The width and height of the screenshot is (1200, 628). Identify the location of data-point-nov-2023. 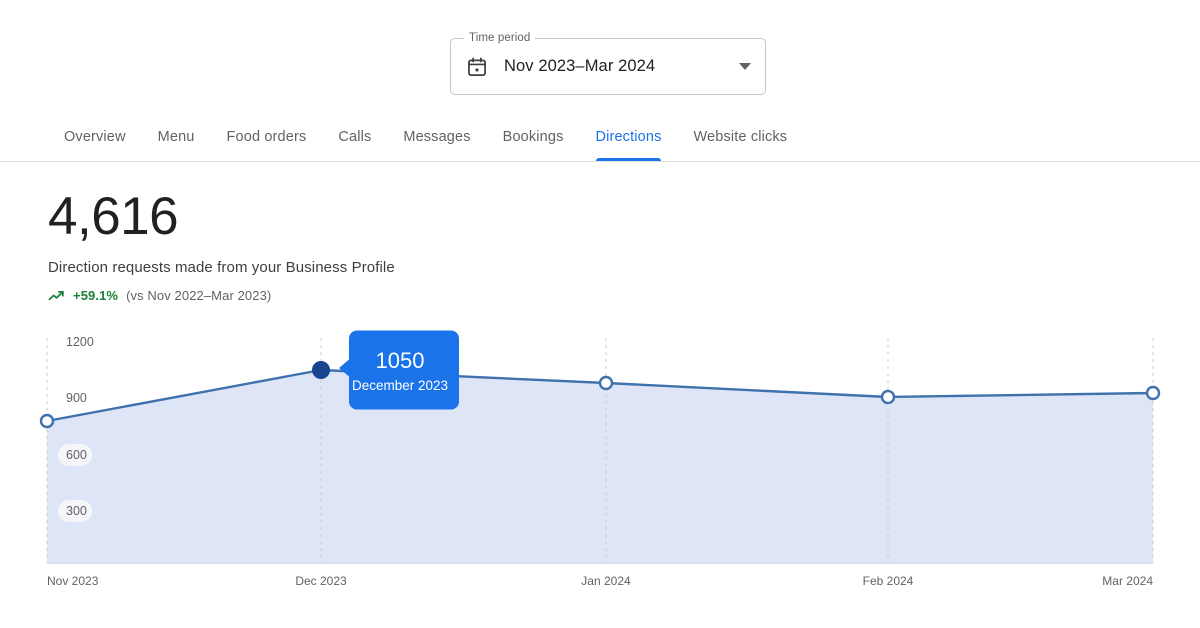
(47, 421).